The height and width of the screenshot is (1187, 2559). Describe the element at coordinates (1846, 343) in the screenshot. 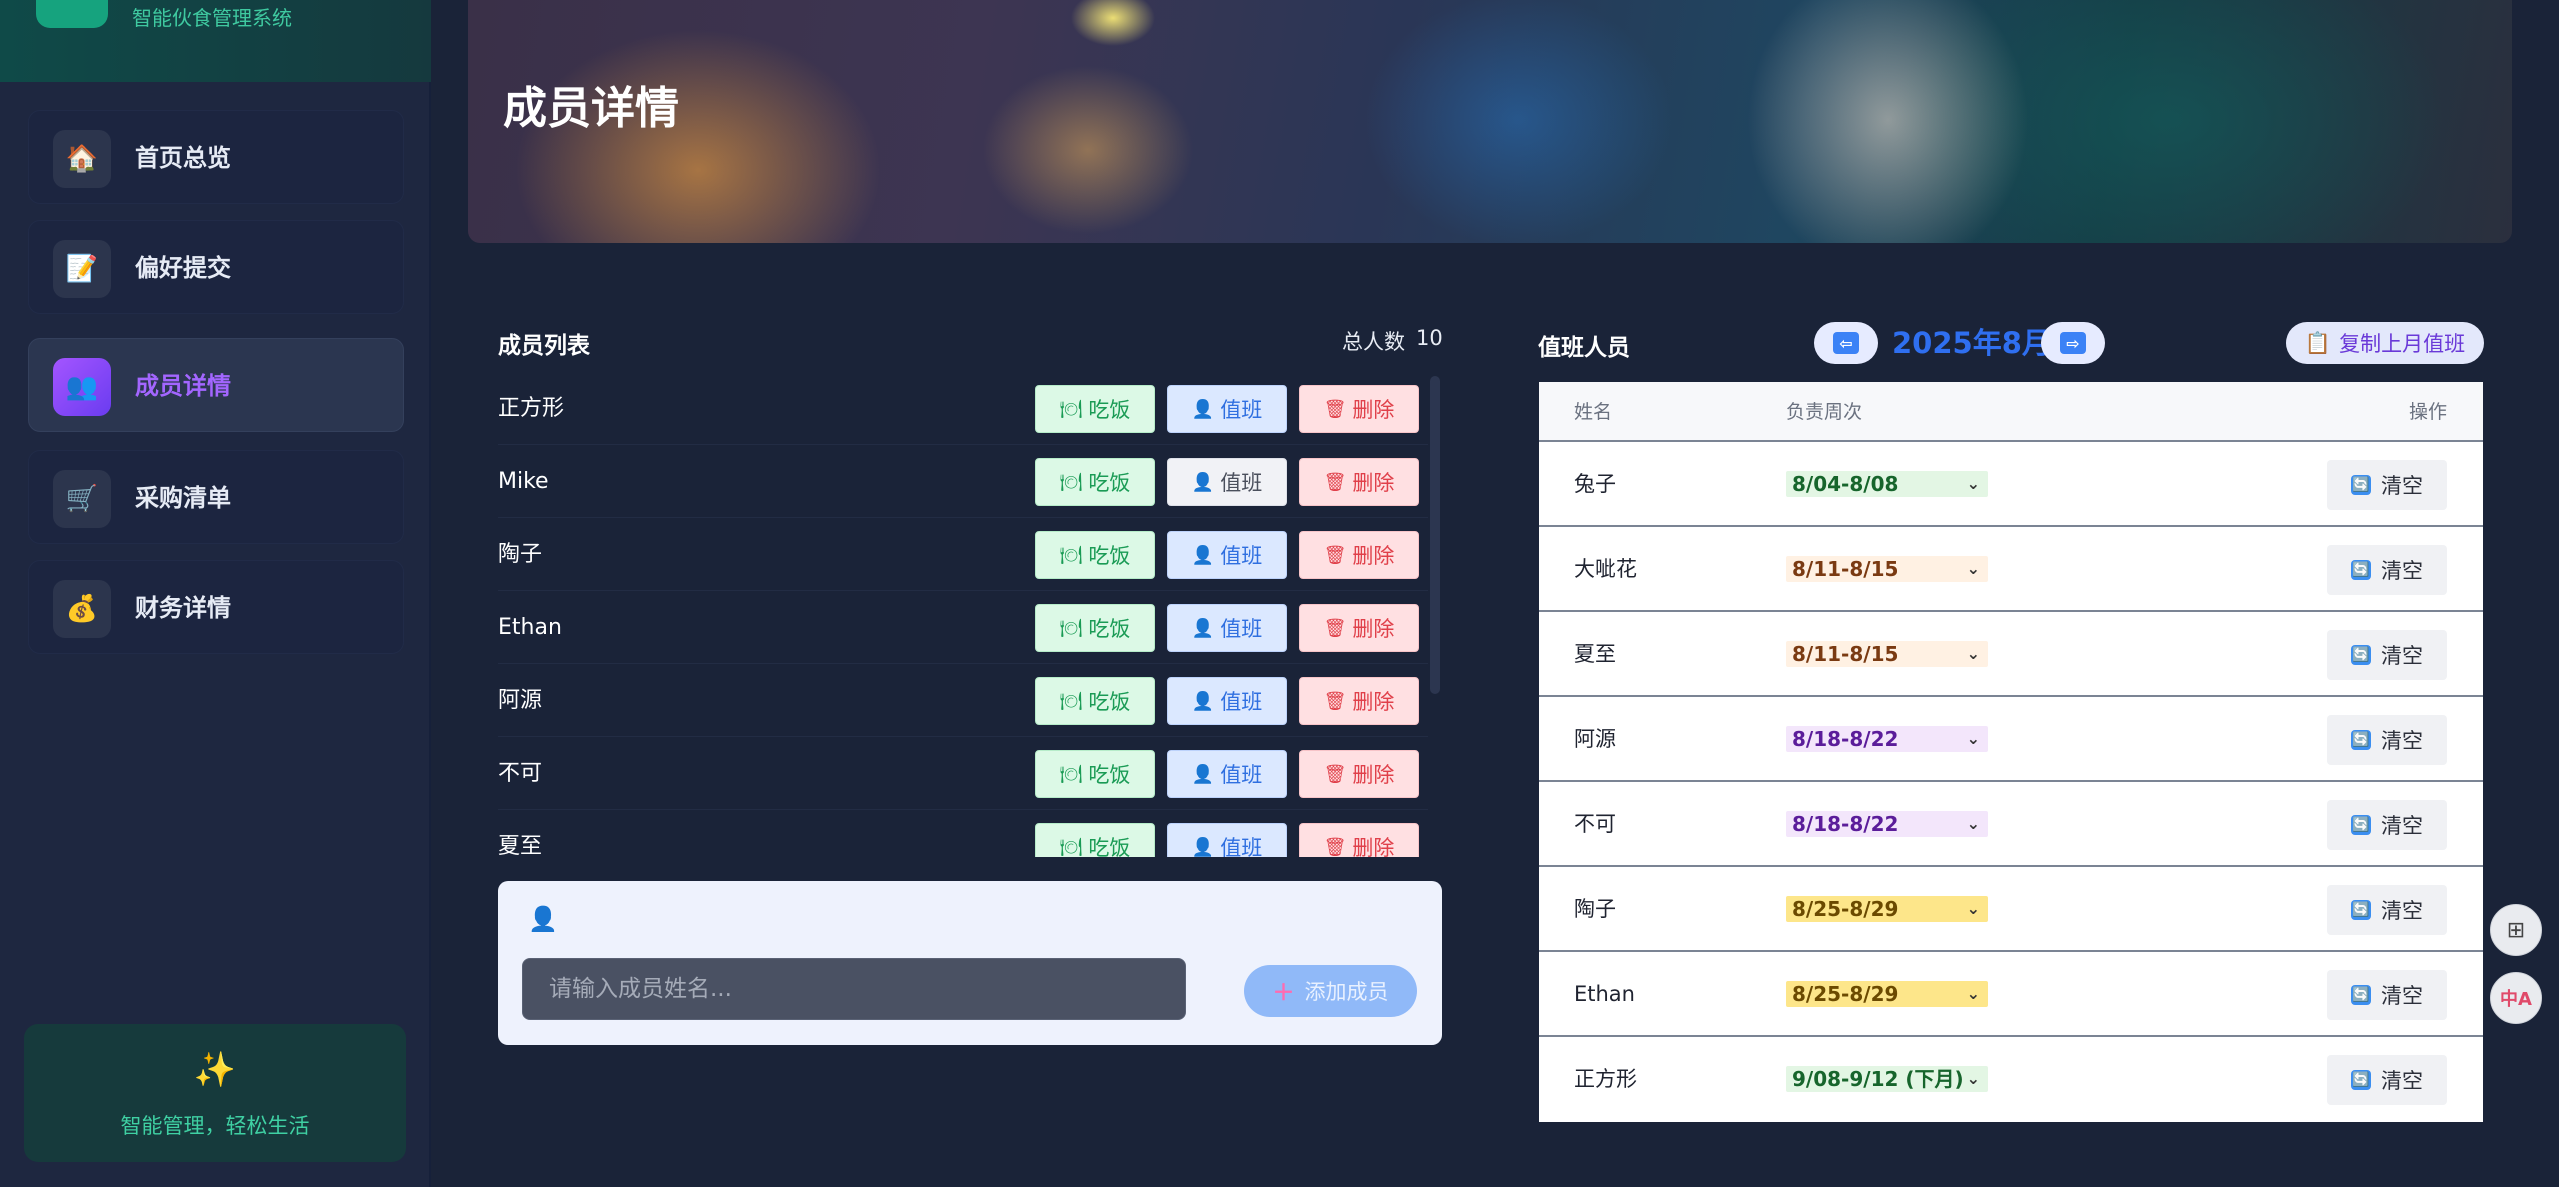

I see `prev-month-button: ⇦` at that location.